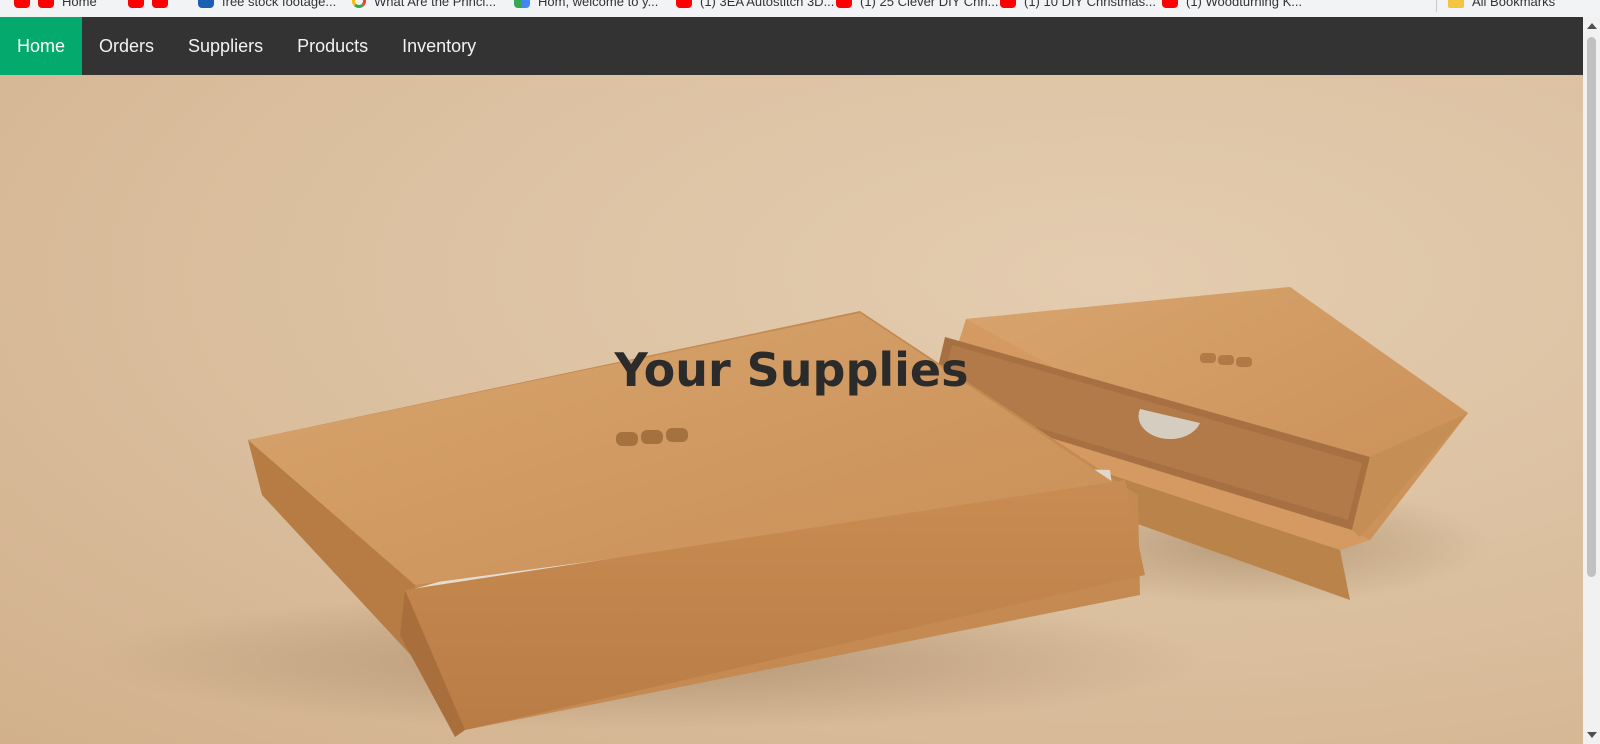 The height and width of the screenshot is (744, 1600). Describe the element at coordinates (1592, 26) in the screenshot. I see `scroll-up-arrow-icon` at that location.